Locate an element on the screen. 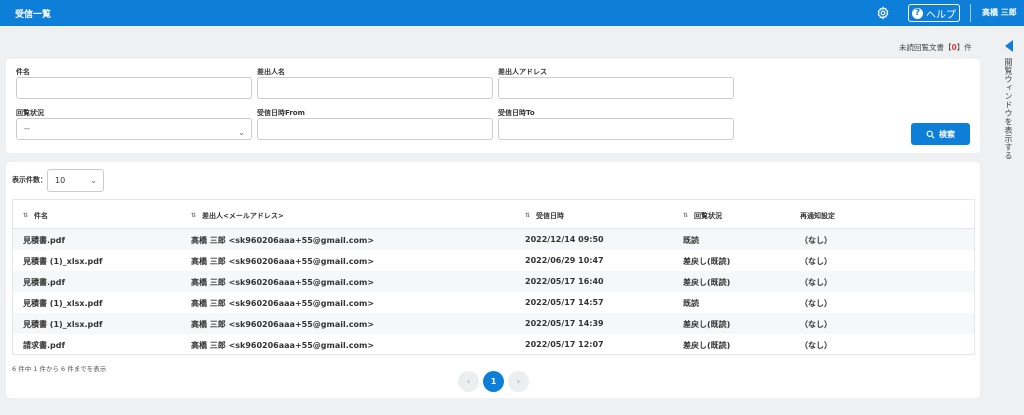 This screenshot has height=415, width=1024. question-circle-icon: ? is located at coordinates (917, 13).